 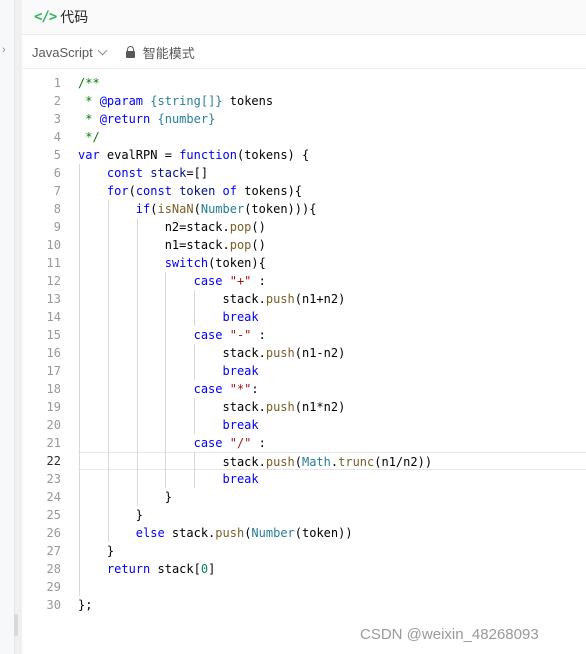 I want to click on code-line: 9 n2=stack.pop(), so click(x=304, y=227).